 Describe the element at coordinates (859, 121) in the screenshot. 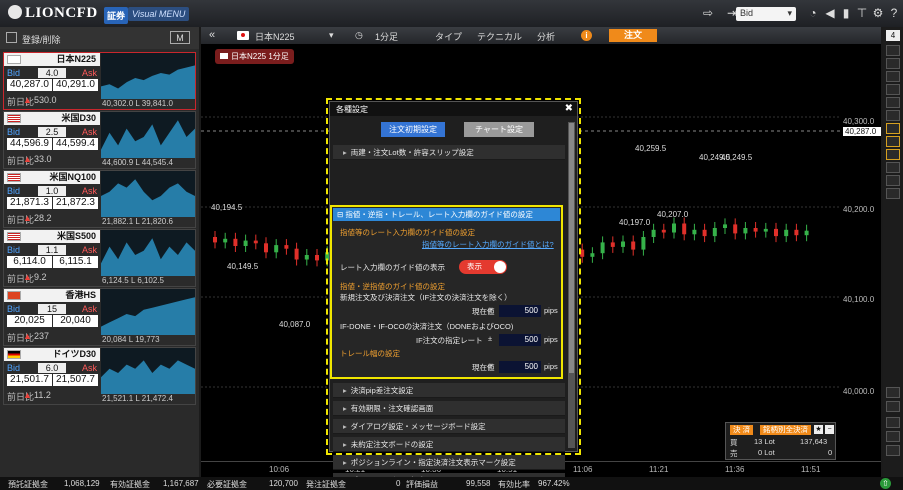

I see `y-tick-1: 40,300.0` at that location.